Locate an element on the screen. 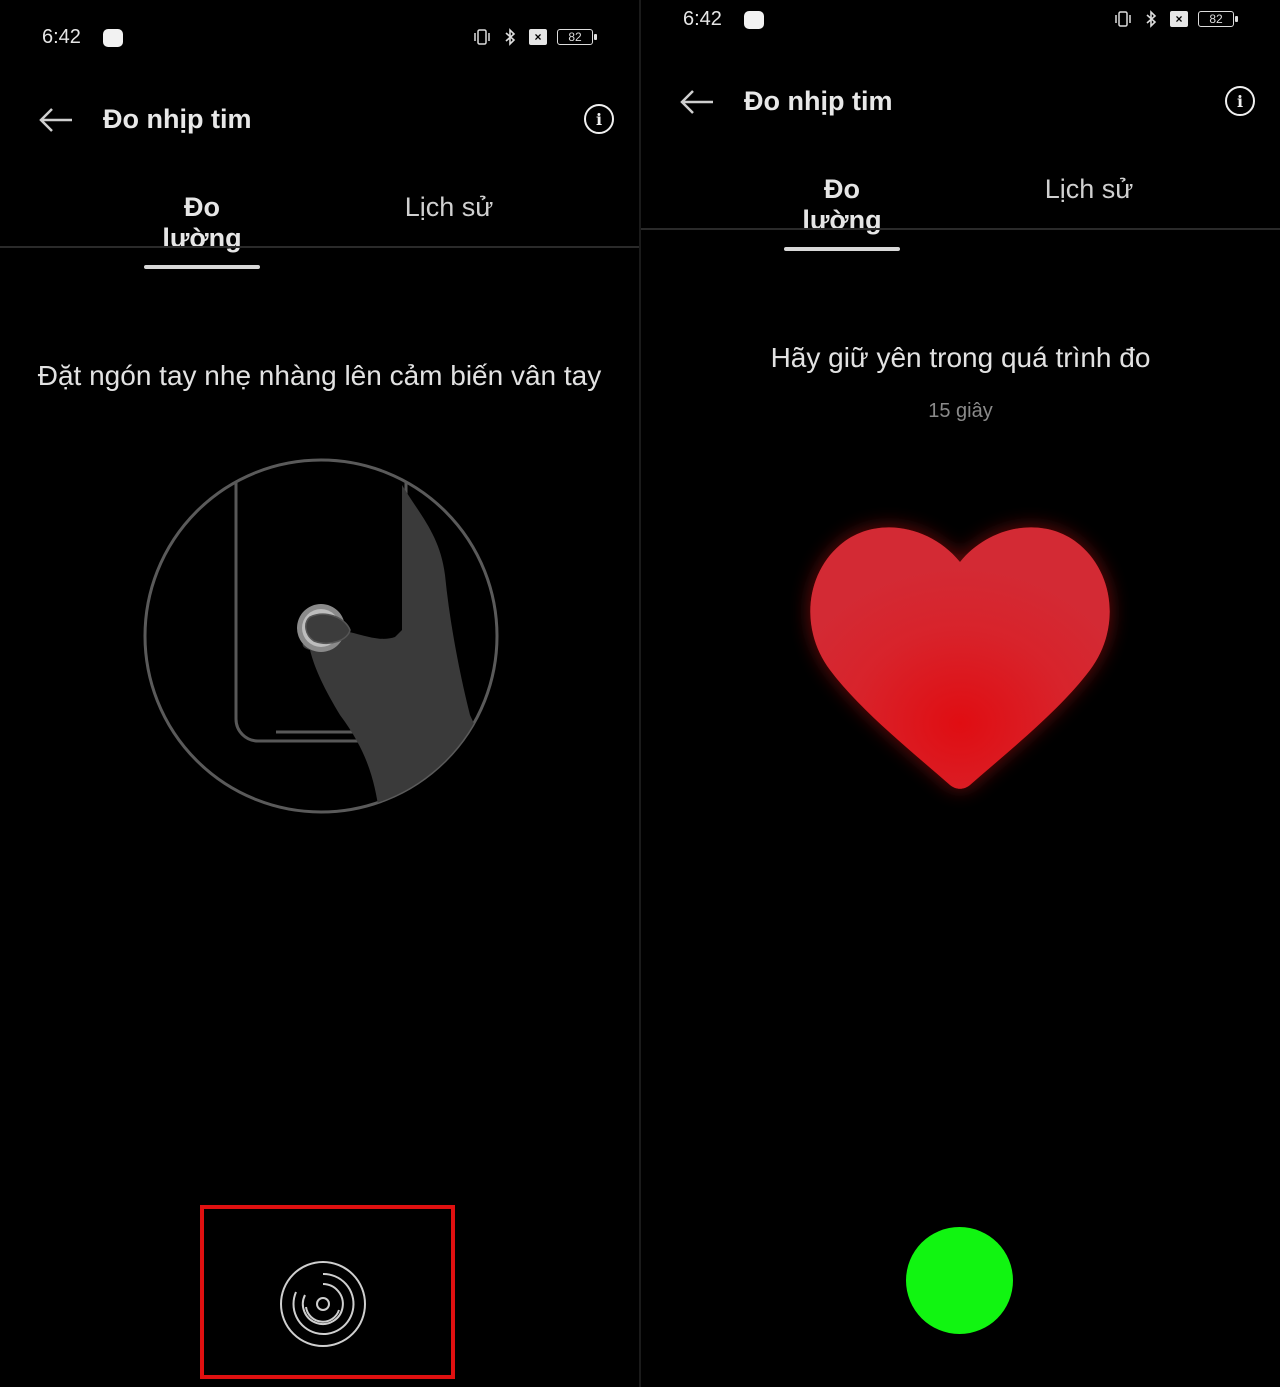 The height and width of the screenshot is (1387, 1280). timer-text: 15 giây is located at coordinates (960, 411).